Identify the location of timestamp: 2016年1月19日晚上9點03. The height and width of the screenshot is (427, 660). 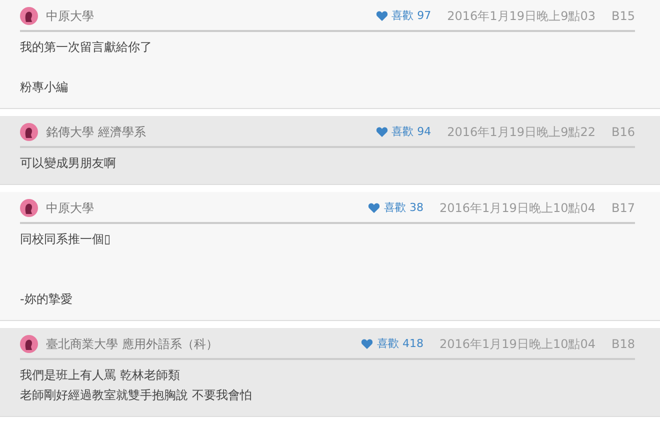
(521, 16).